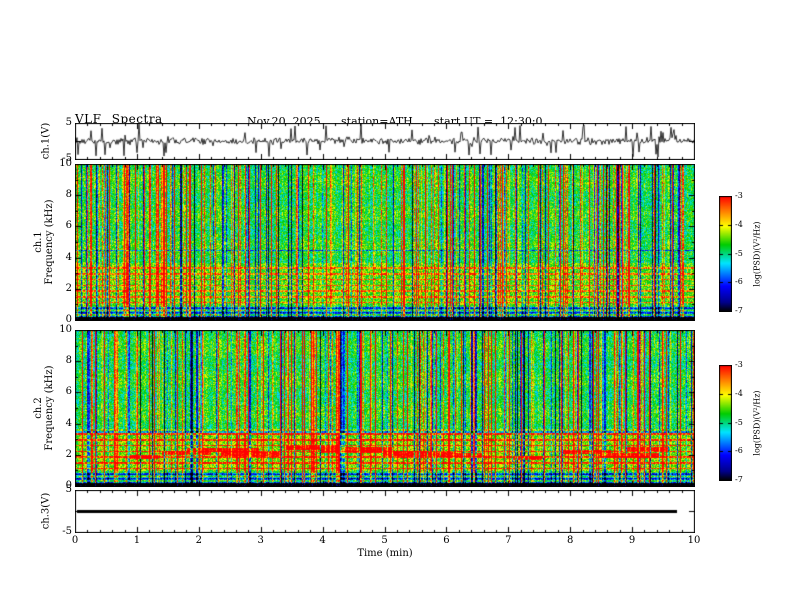 The image size is (792, 612). I want to click on wave-tick-label-ch3: 5, so click(68, 489).